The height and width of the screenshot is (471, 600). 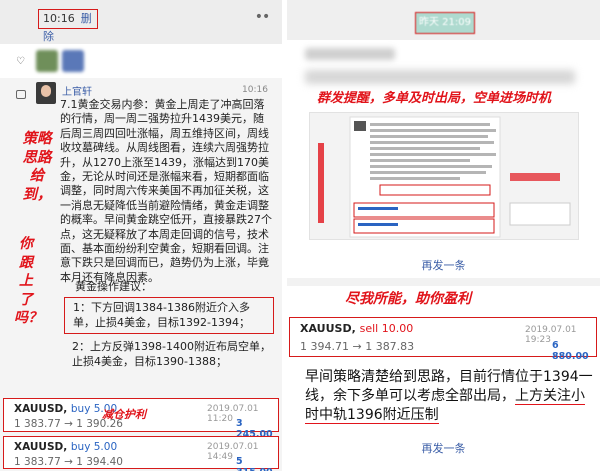 I want to click on forwarded-screenshot-image, so click(x=444, y=176).